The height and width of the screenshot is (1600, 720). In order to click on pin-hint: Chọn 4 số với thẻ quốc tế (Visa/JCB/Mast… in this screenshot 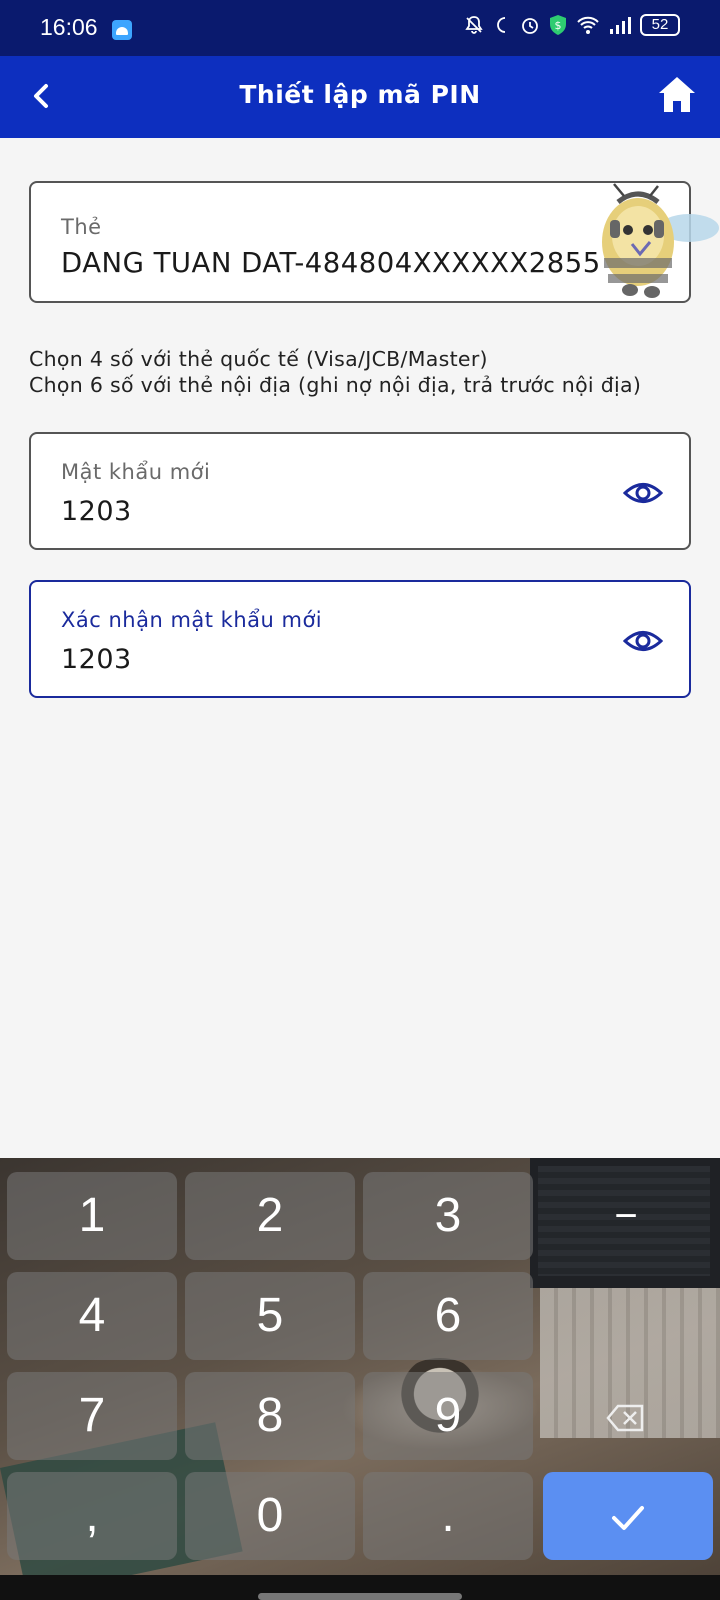, I will do `click(335, 372)`.